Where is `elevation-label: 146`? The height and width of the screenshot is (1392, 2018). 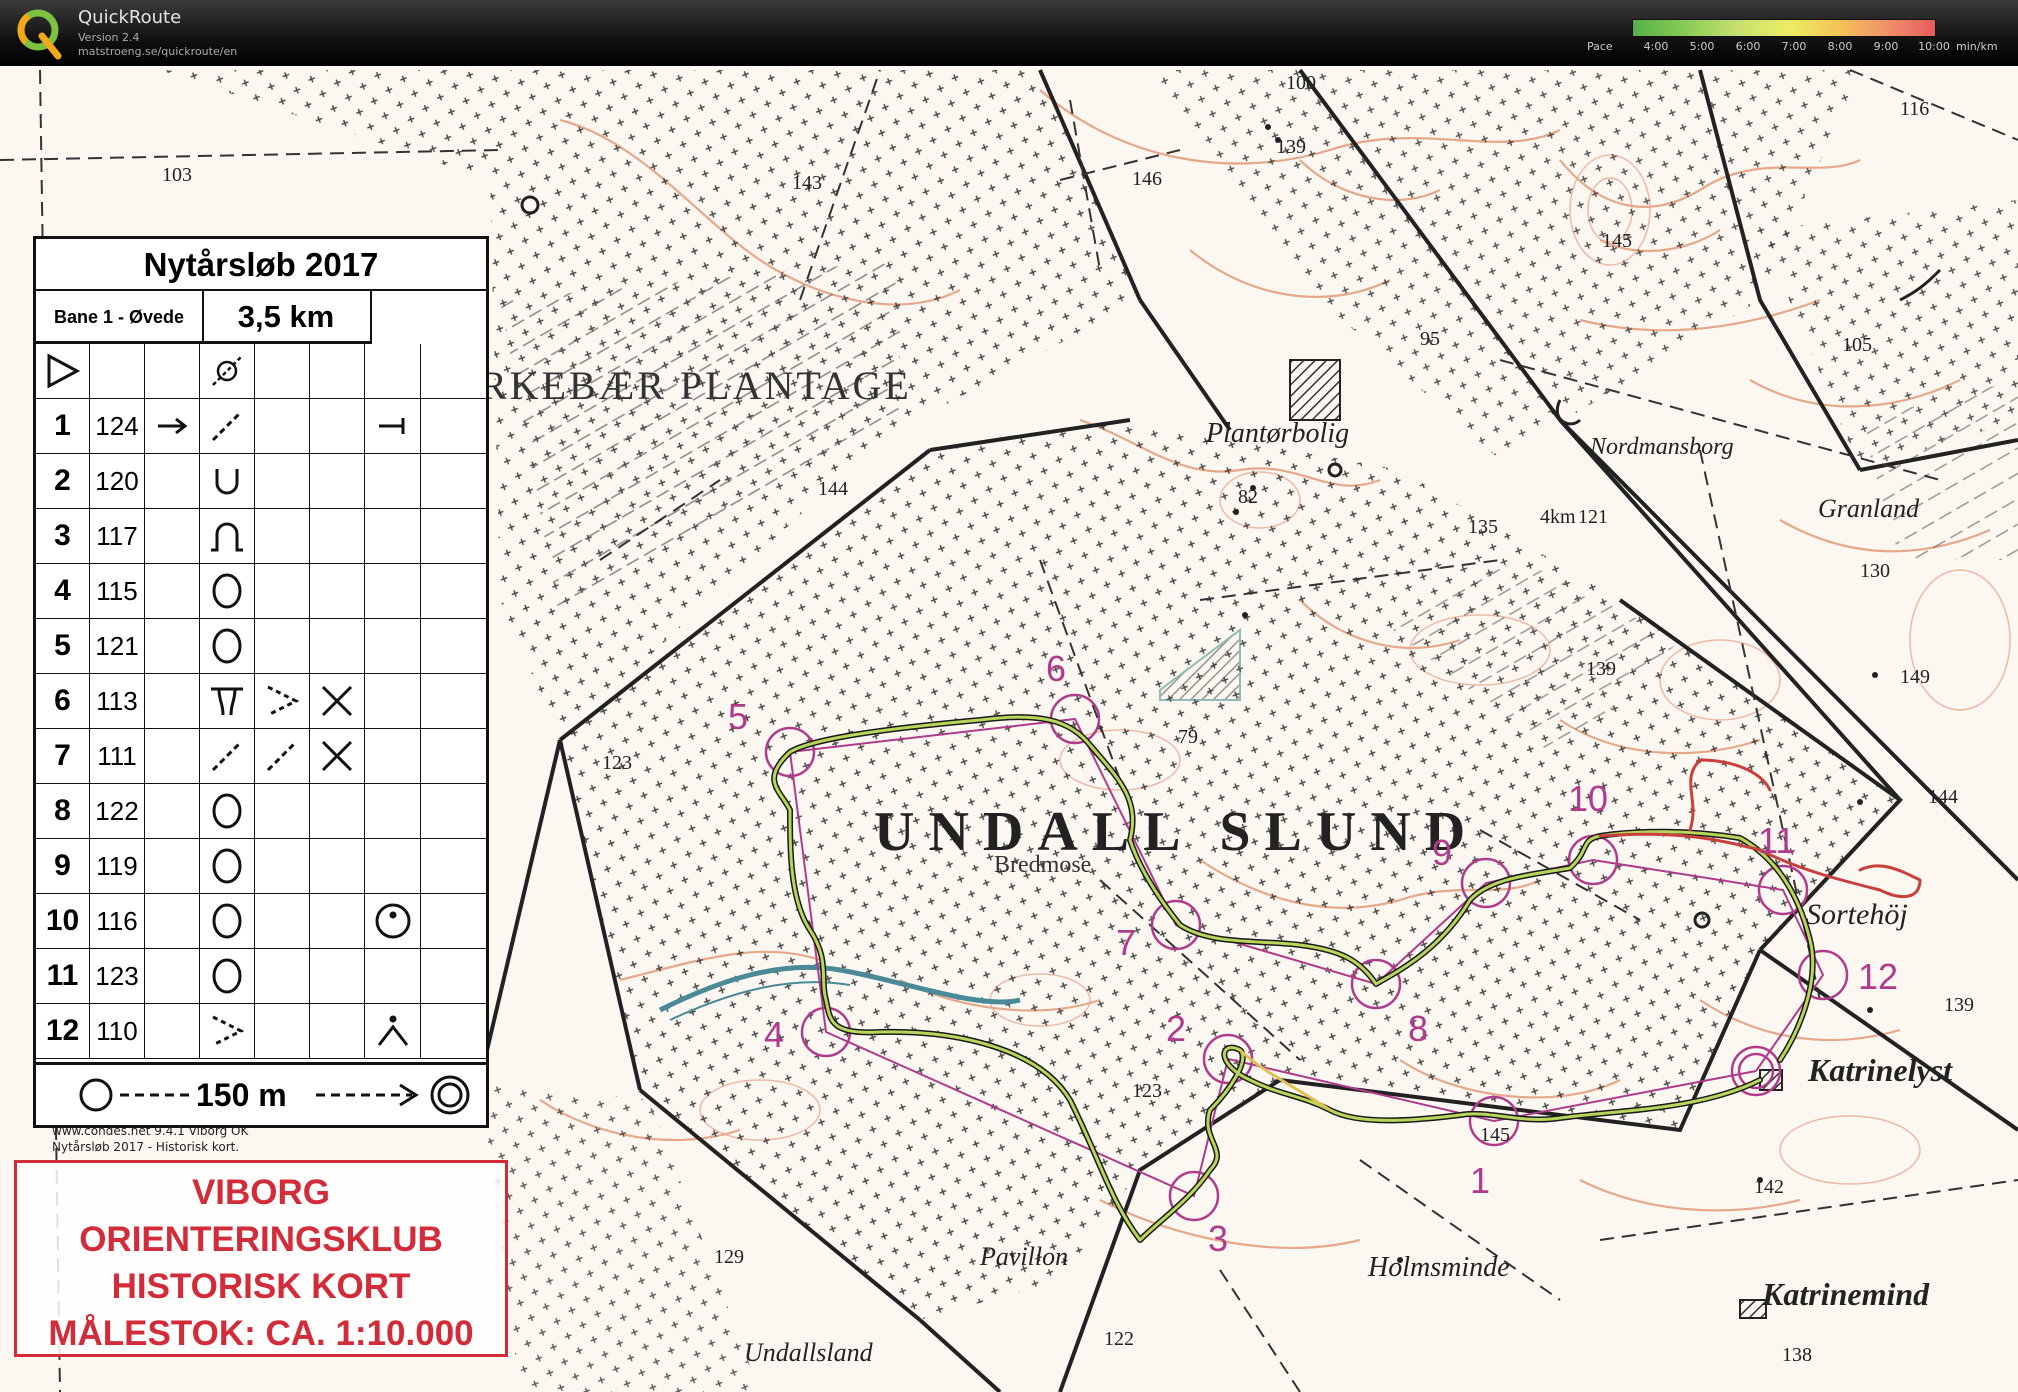
elevation-label: 146 is located at coordinates (1147, 179).